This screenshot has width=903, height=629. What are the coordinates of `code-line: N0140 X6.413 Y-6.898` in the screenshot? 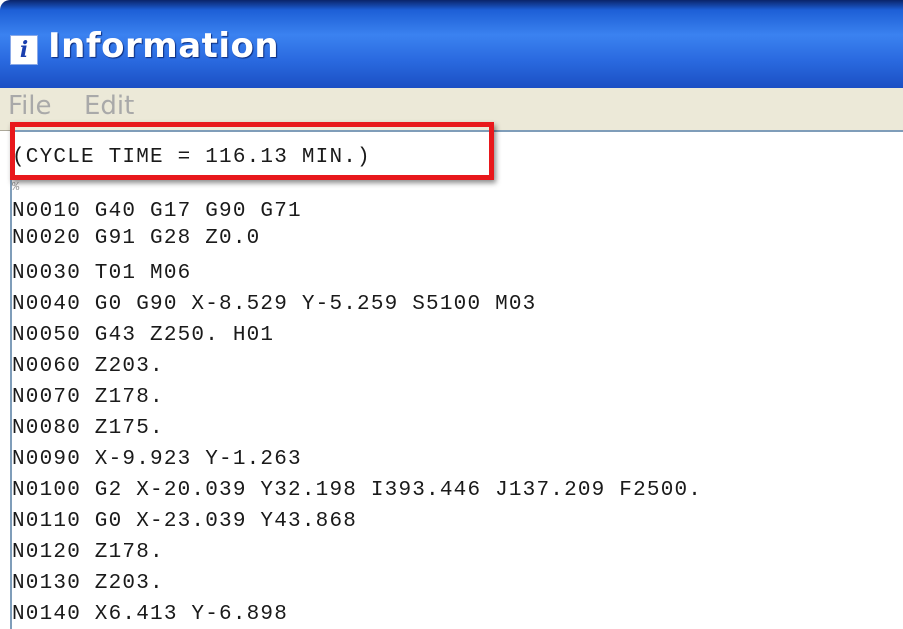 It's located at (150, 614).